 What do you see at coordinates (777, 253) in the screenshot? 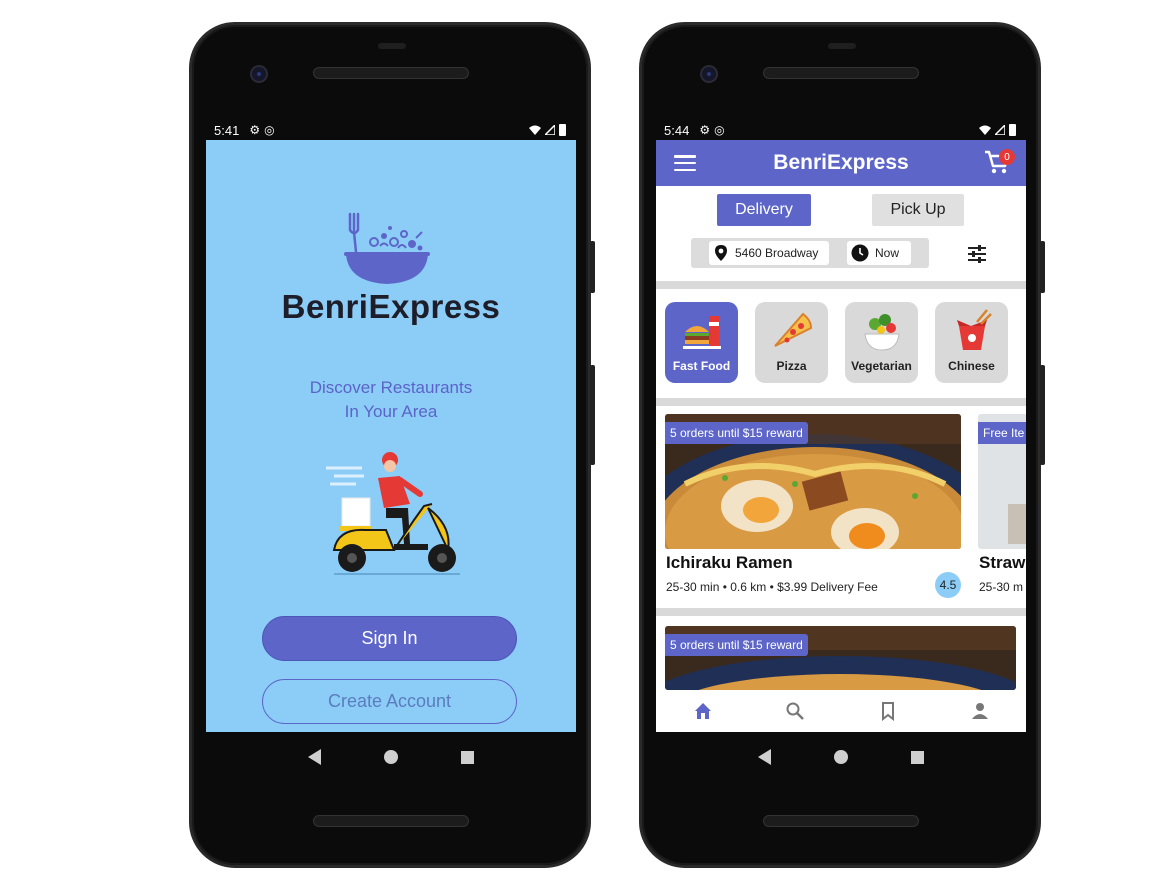
I see `address-text: 5460 Broadway` at bounding box center [777, 253].